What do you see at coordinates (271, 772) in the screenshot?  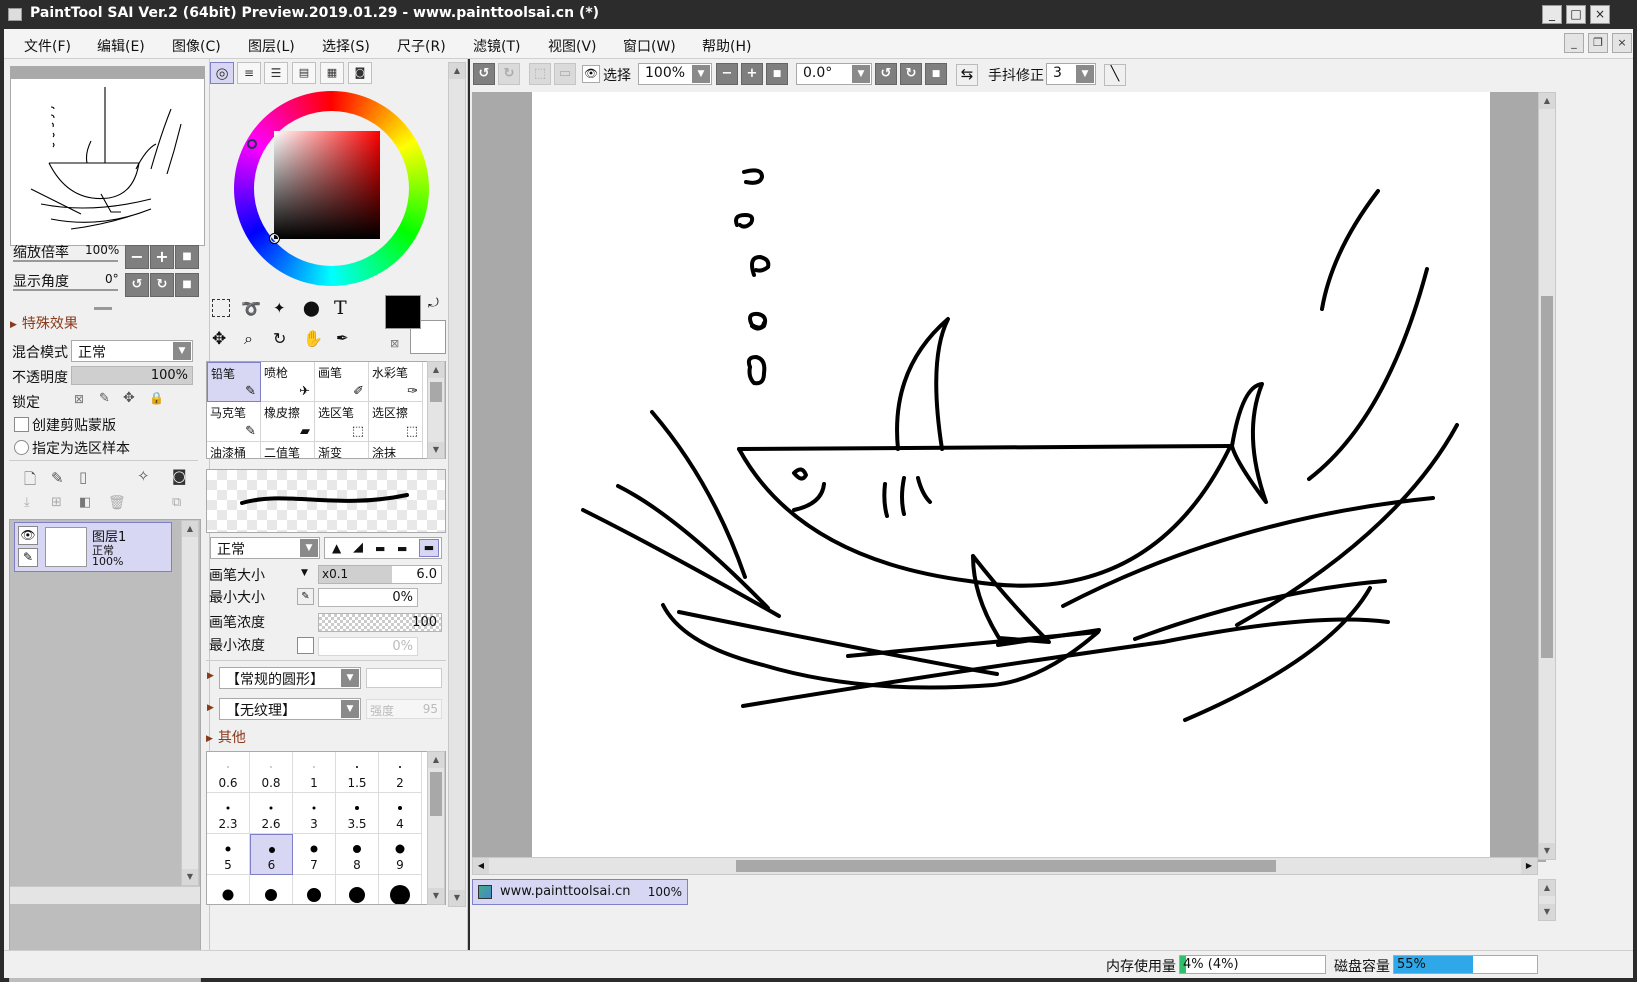 I see `brush-size-cell: 0.8` at bounding box center [271, 772].